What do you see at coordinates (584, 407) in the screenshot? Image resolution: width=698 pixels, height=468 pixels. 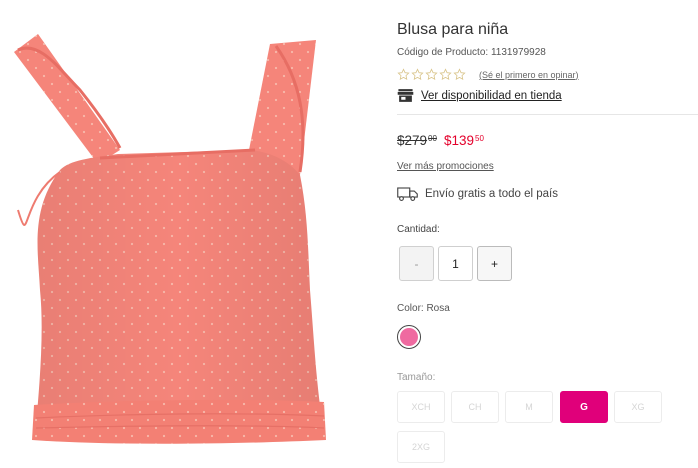 I see `size-option-g: G` at bounding box center [584, 407].